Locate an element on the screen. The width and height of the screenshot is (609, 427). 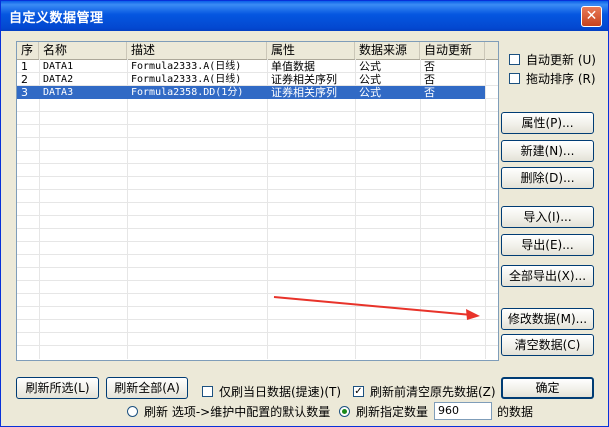
today-only-label: 仅刷当日数据(提速)(T) is located at coordinates (280, 392).